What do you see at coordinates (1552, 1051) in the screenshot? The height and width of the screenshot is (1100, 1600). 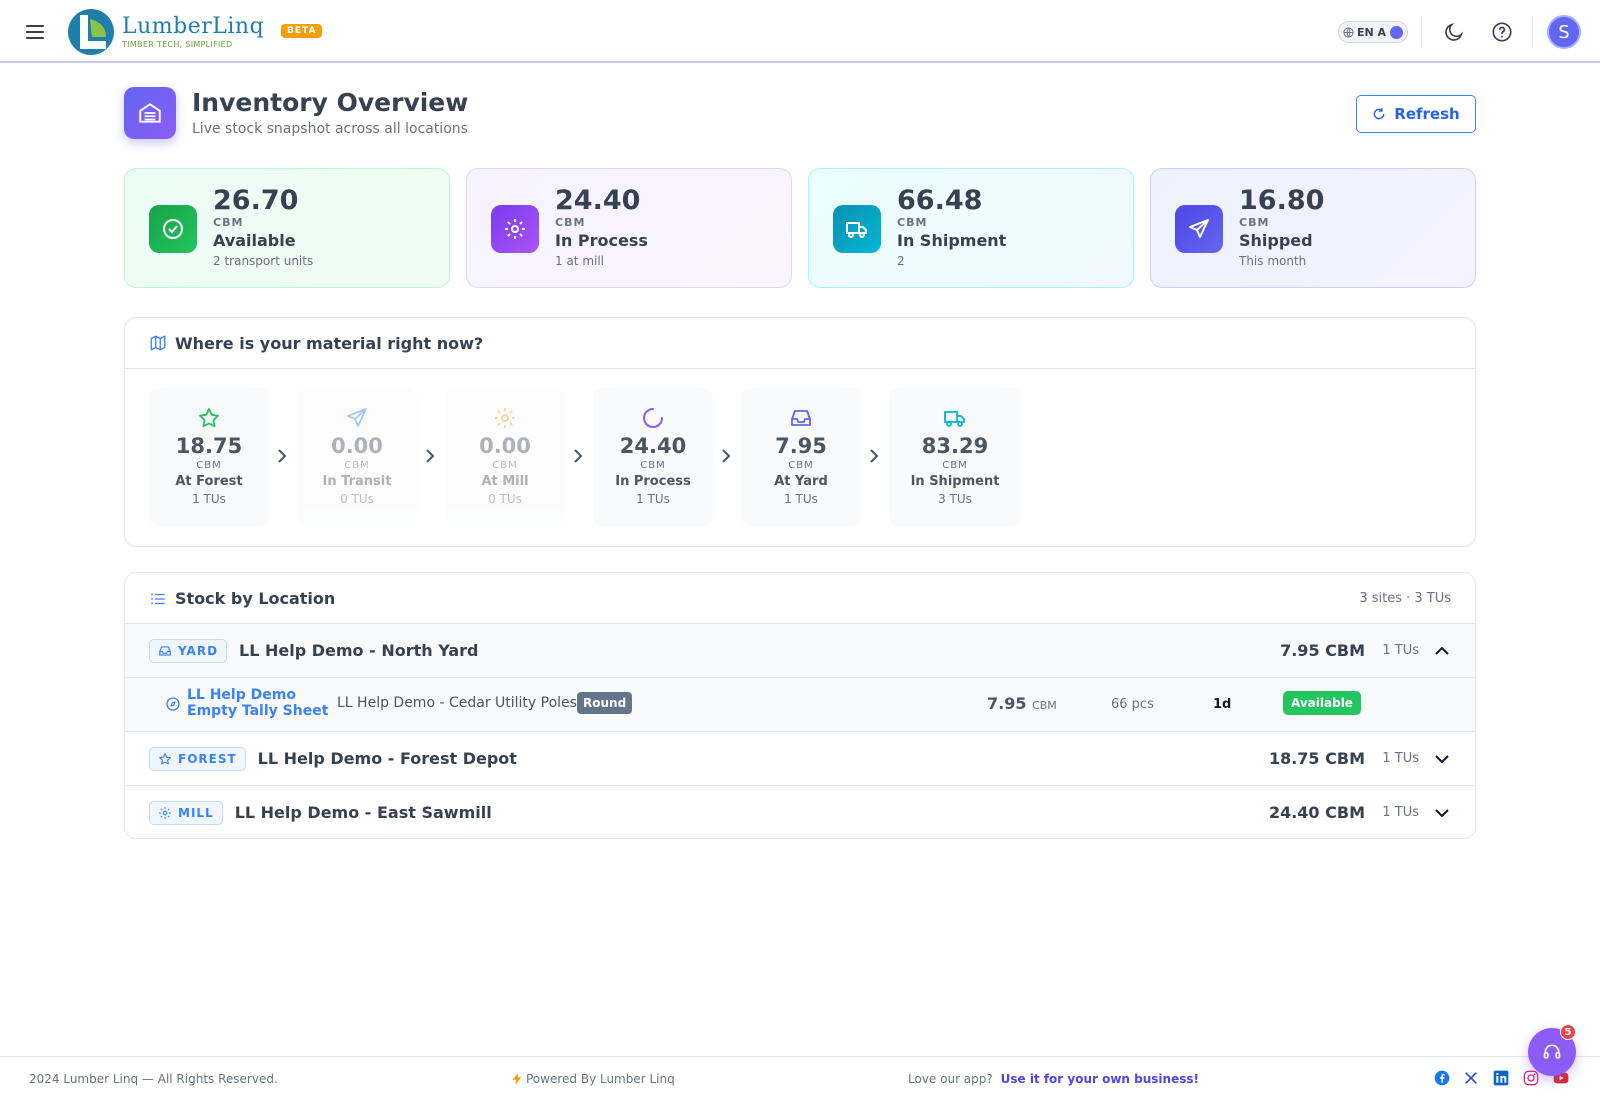 I see `headset-icon` at bounding box center [1552, 1051].